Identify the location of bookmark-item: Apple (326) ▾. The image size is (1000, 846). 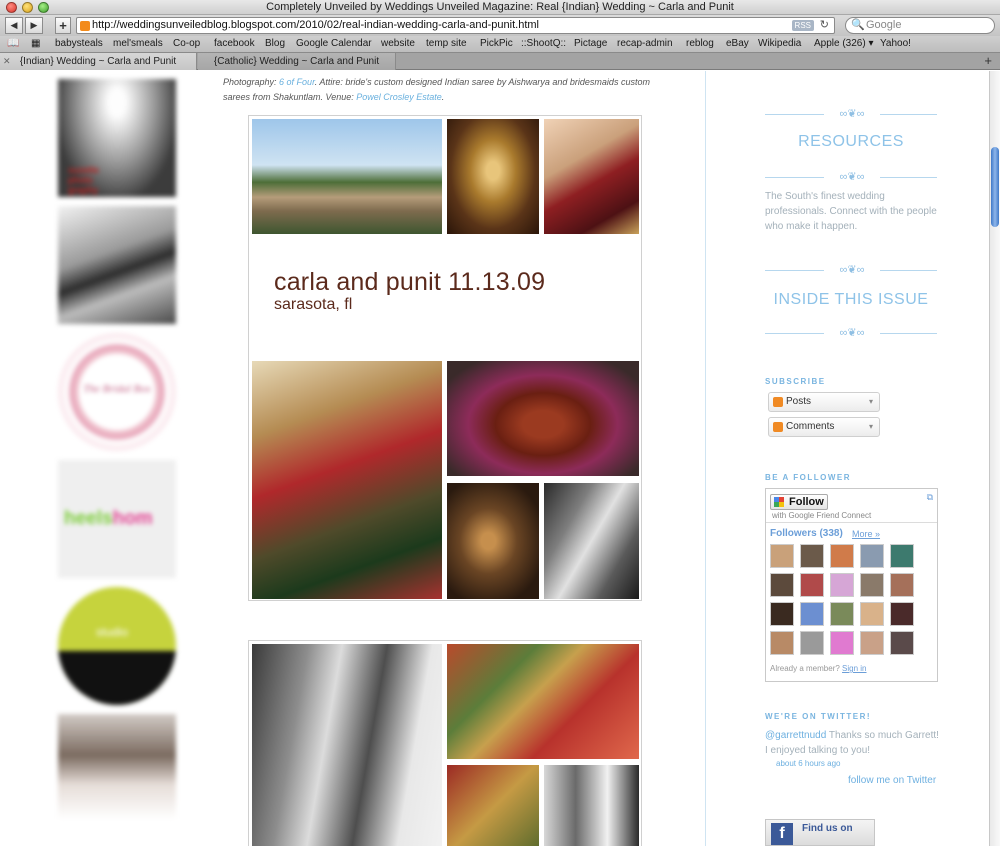
(844, 44).